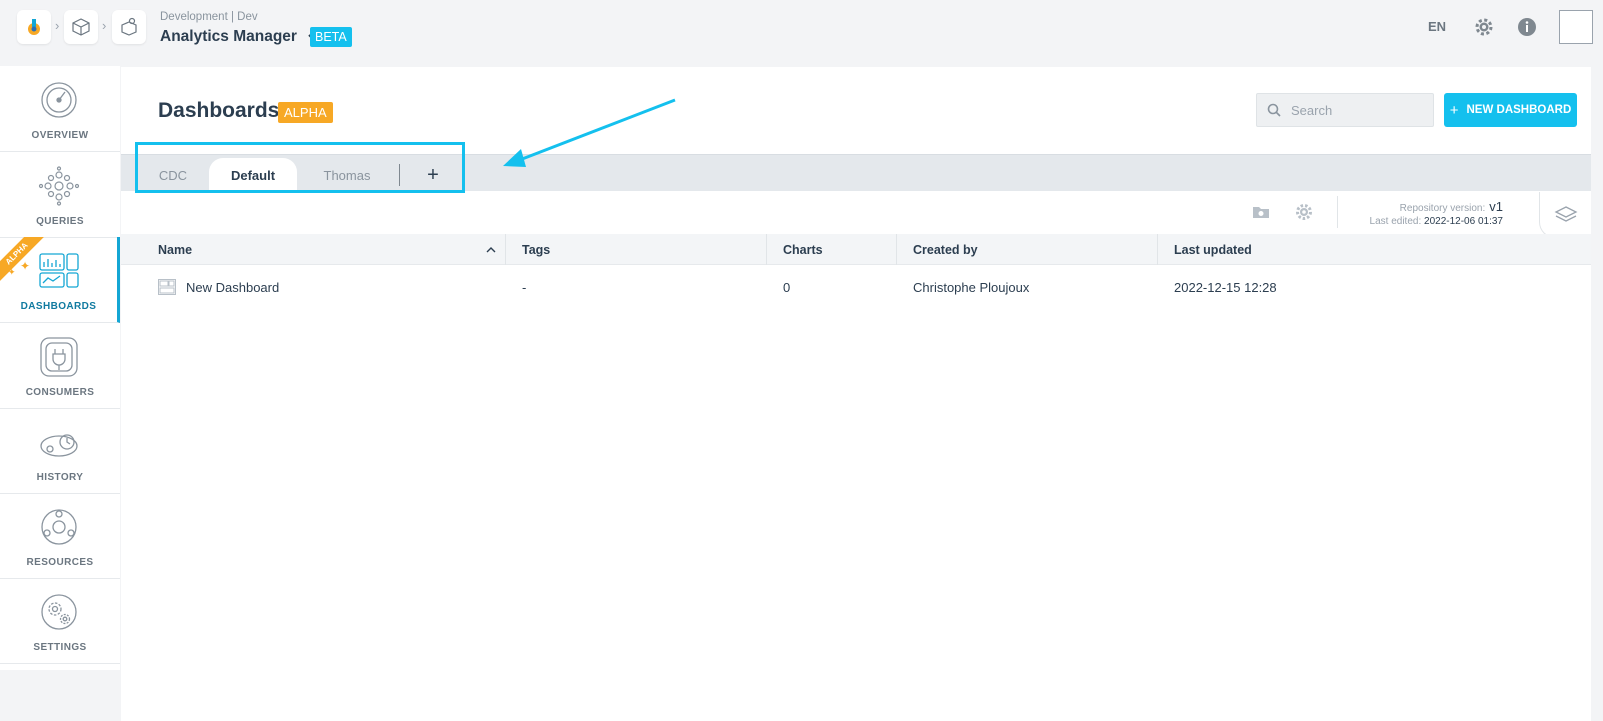 The width and height of the screenshot is (1603, 721). I want to click on annotation-highlight-box, so click(300, 167).